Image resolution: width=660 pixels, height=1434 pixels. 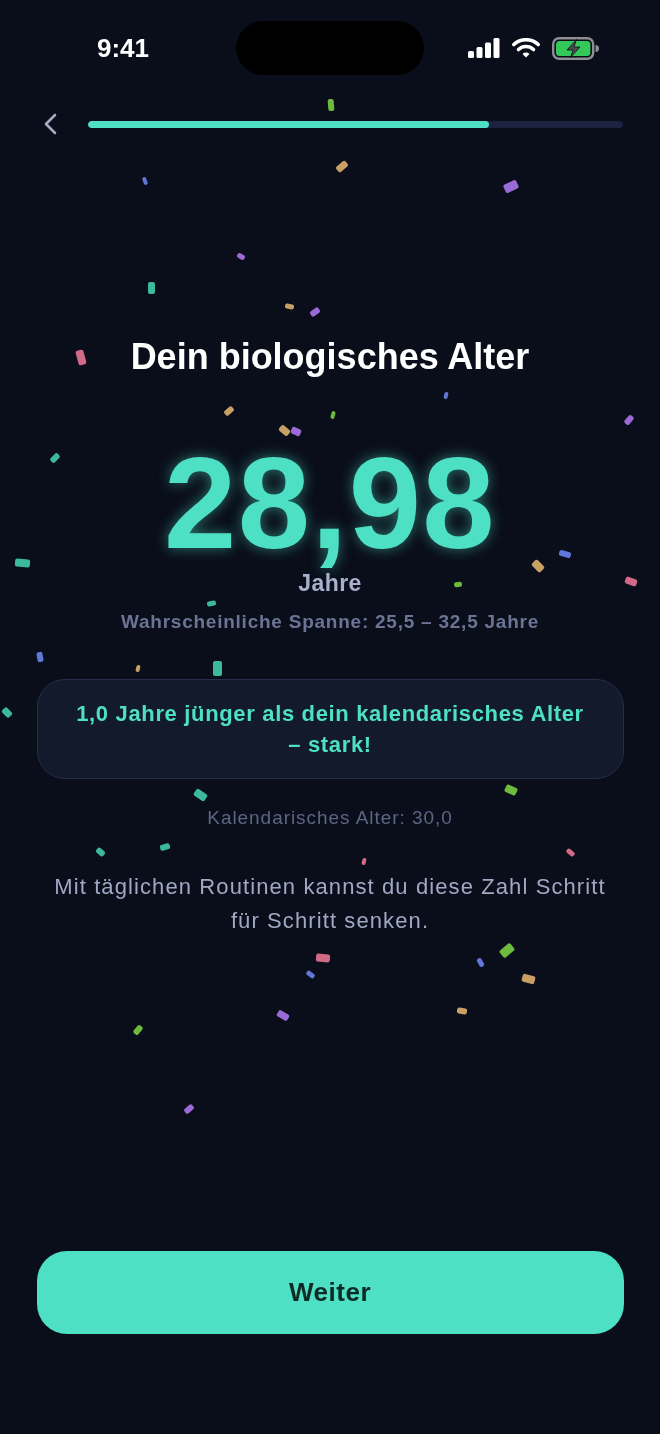 What do you see at coordinates (484, 48) in the screenshot?
I see `signal-icon` at bounding box center [484, 48].